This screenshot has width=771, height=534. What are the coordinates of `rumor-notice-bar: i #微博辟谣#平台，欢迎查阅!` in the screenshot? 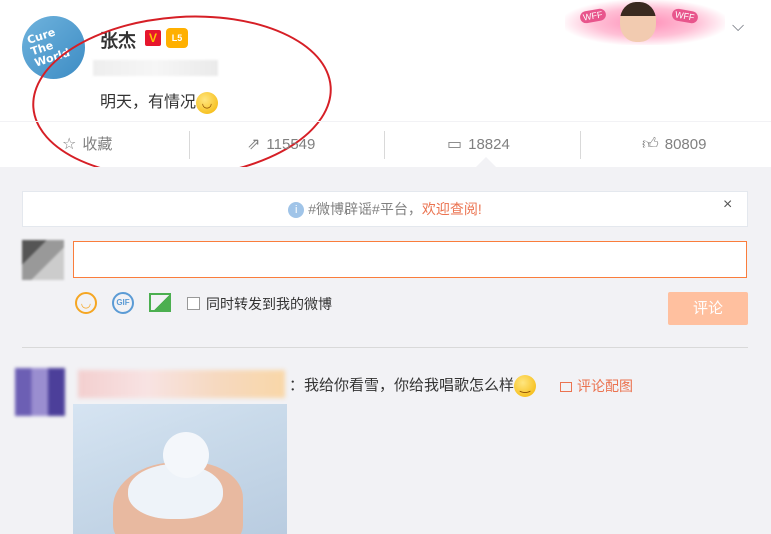 It's located at (385, 209).